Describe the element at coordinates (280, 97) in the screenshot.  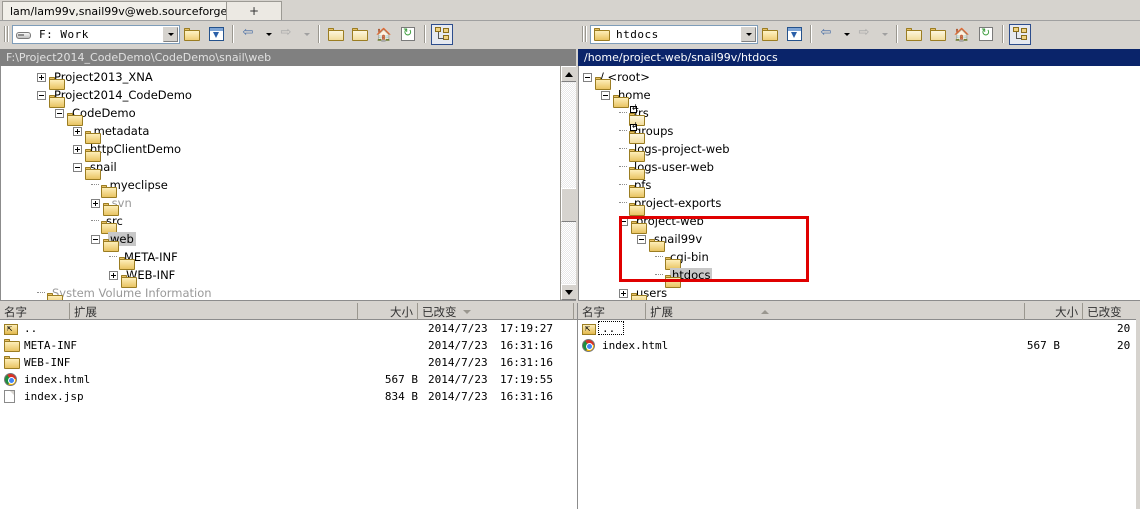
I see `tree-node: Project2014_CodeDemo` at that location.